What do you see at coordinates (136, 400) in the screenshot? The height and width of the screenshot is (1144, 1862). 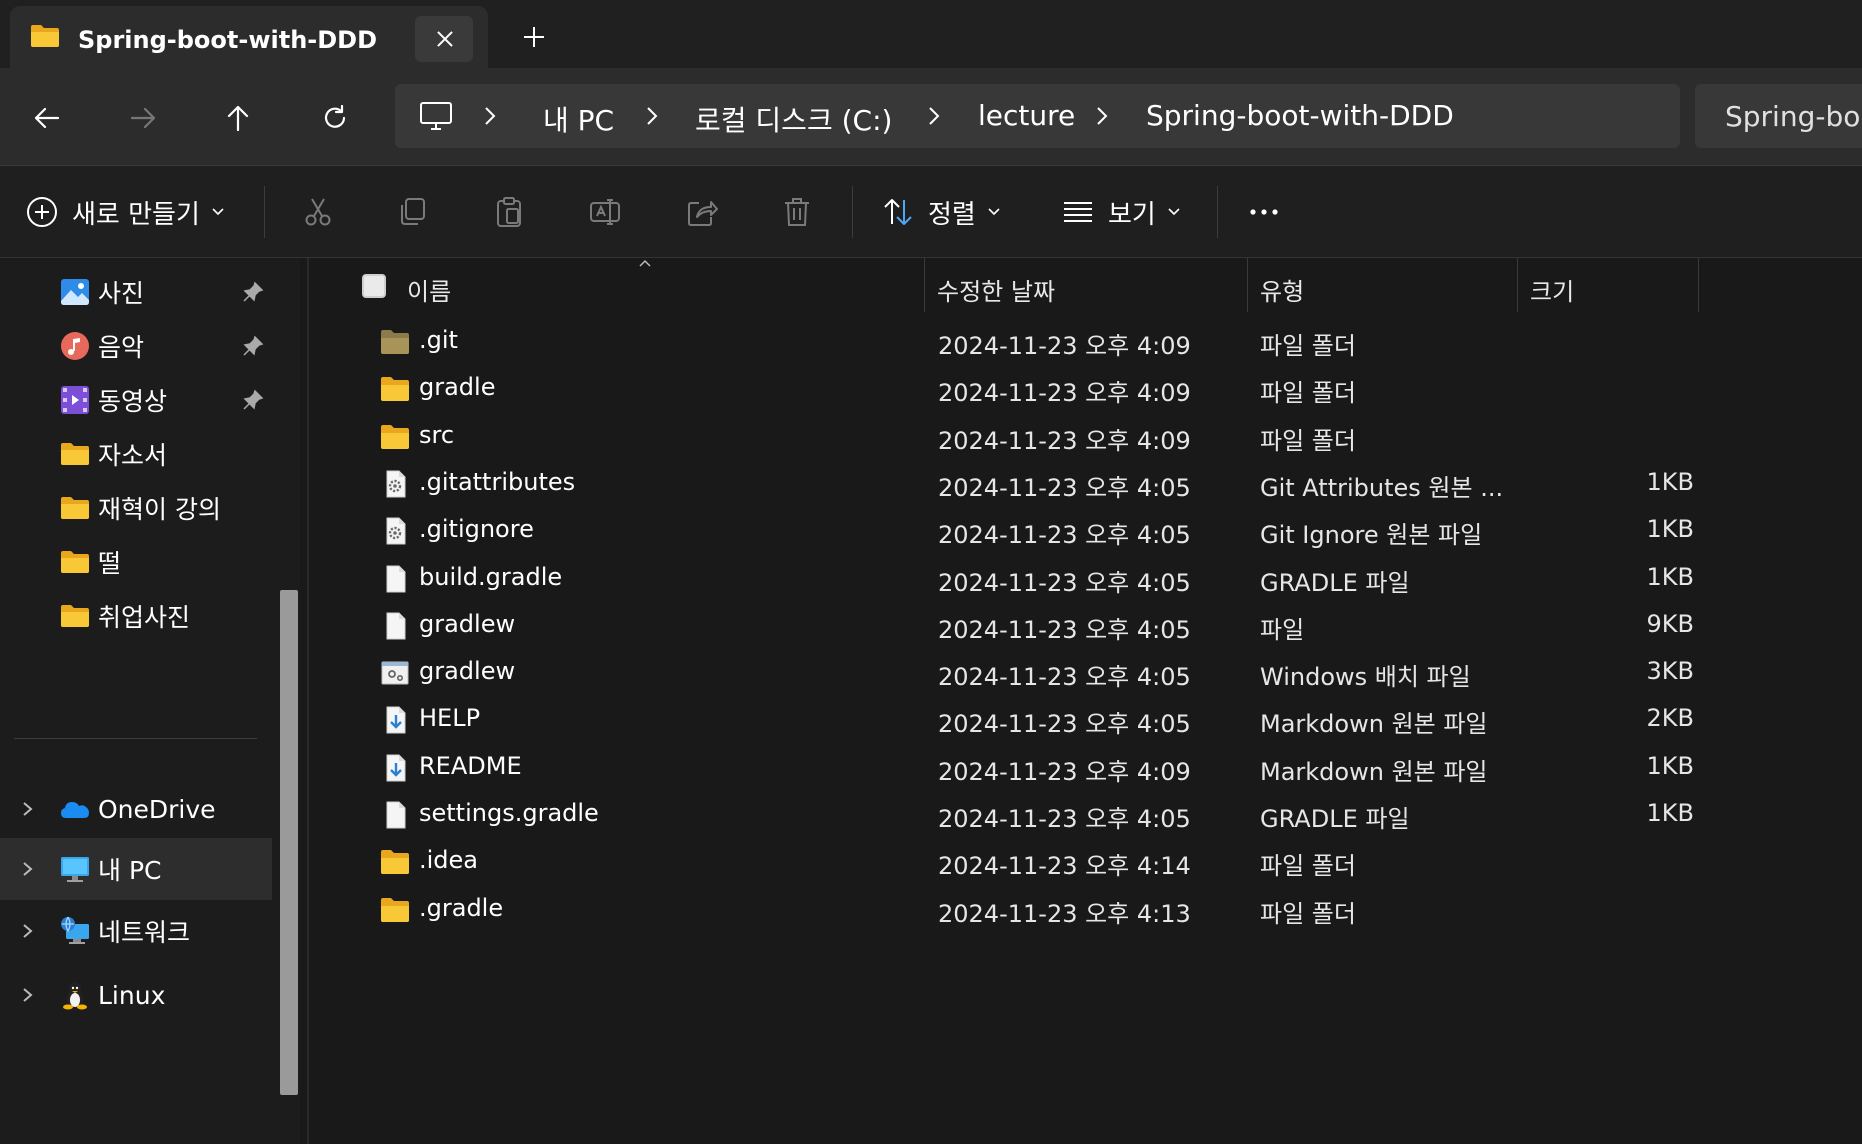 I see `sidebar-item-videos: 동영상` at bounding box center [136, 400].